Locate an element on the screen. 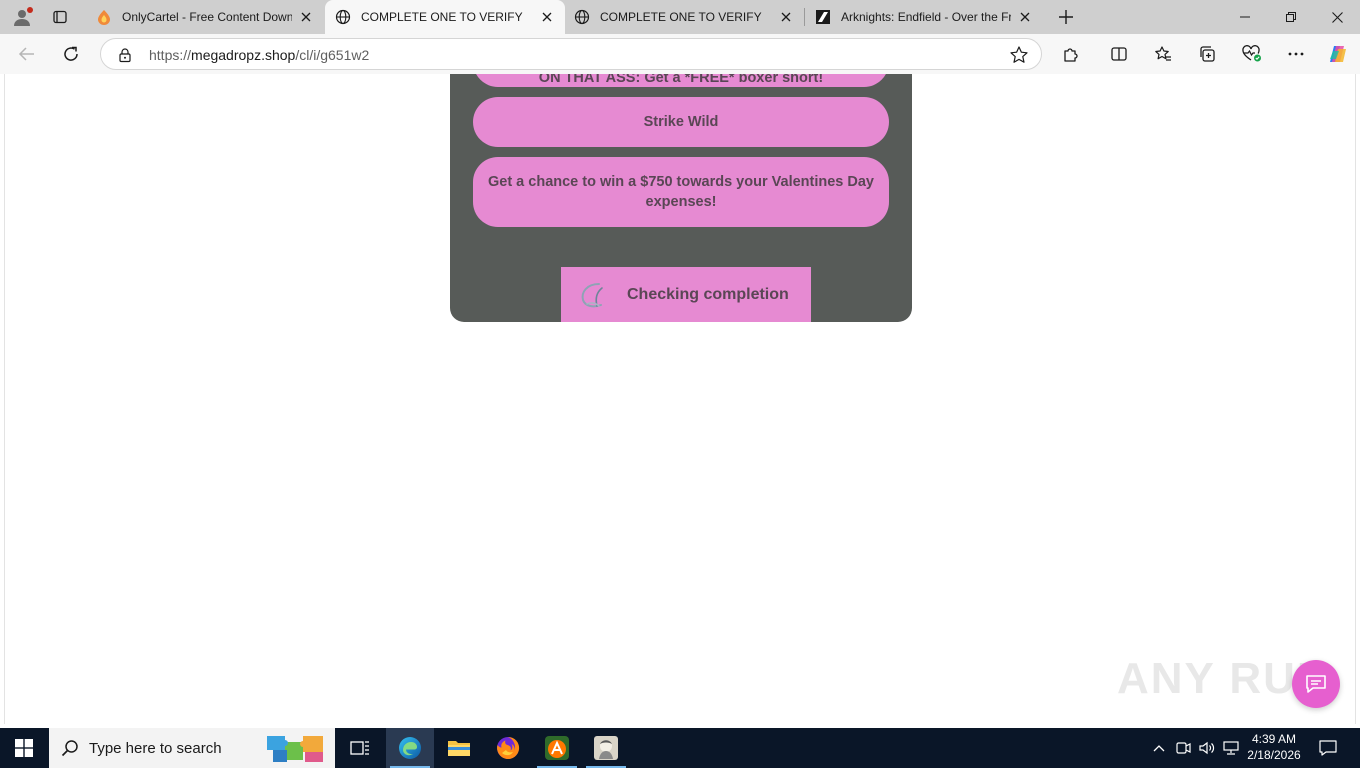  profile-notification-dot is located at coordinates (30, 10).